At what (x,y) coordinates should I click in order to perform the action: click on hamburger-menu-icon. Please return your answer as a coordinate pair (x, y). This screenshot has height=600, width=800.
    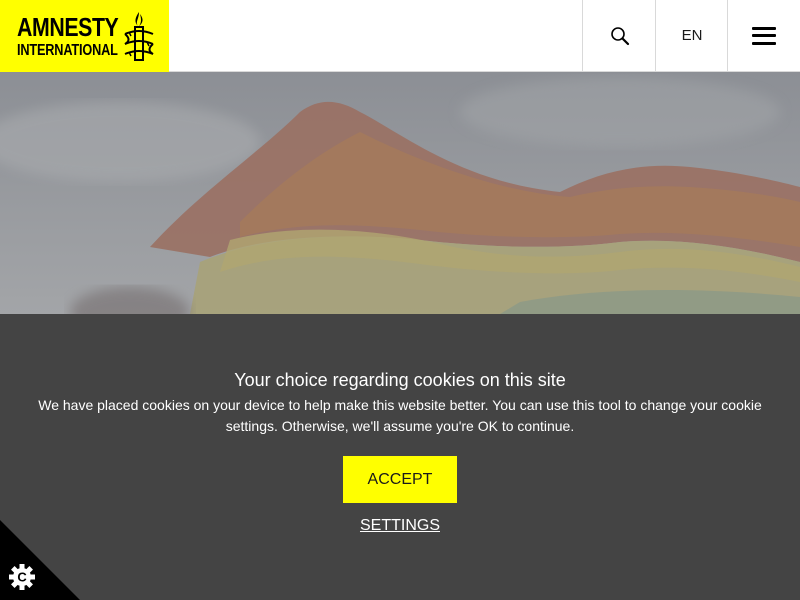
    Looking at the image, I should click on (764, 35).